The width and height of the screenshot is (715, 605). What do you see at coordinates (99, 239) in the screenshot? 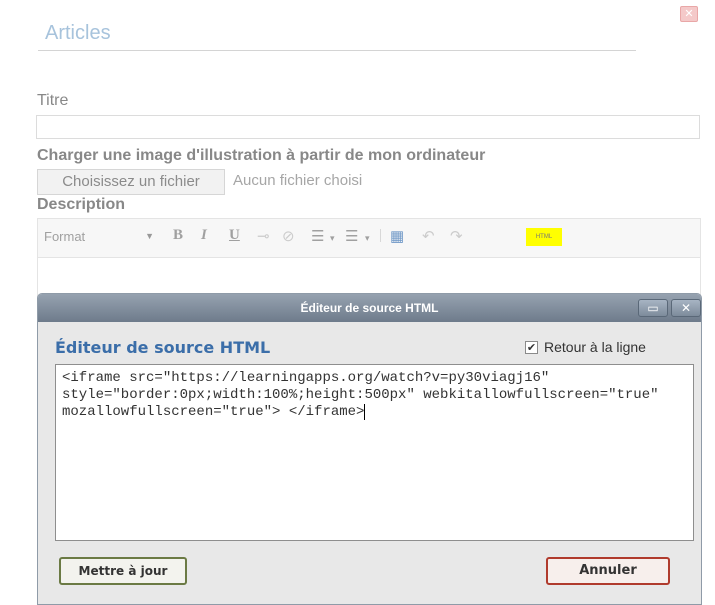
I see `format-dropdown: Format ▼` at bounding box center [99, 239].